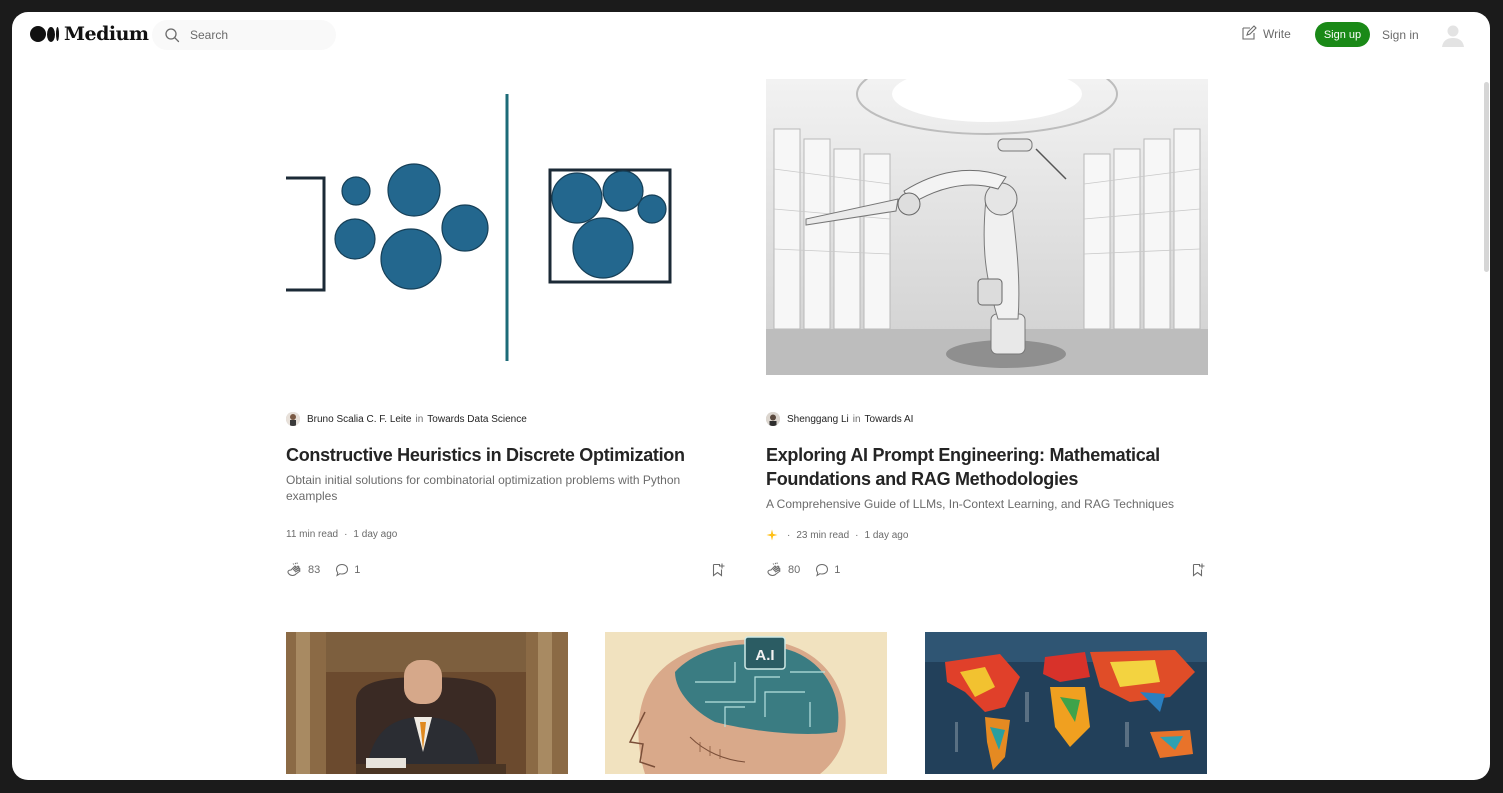 Image resolution: width=1503 pixels, height=793 pixels. Describe the element at coordinates (1277, 33) in the screenshot. I see `write-label: Write` at that location.